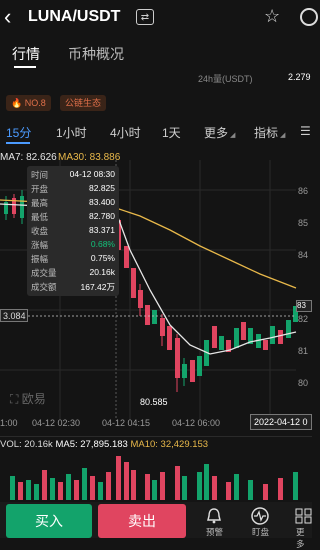  Describe the element at coordinates (17, 103) in the screenshot. I see `fire-icon: 🔥` at that location.